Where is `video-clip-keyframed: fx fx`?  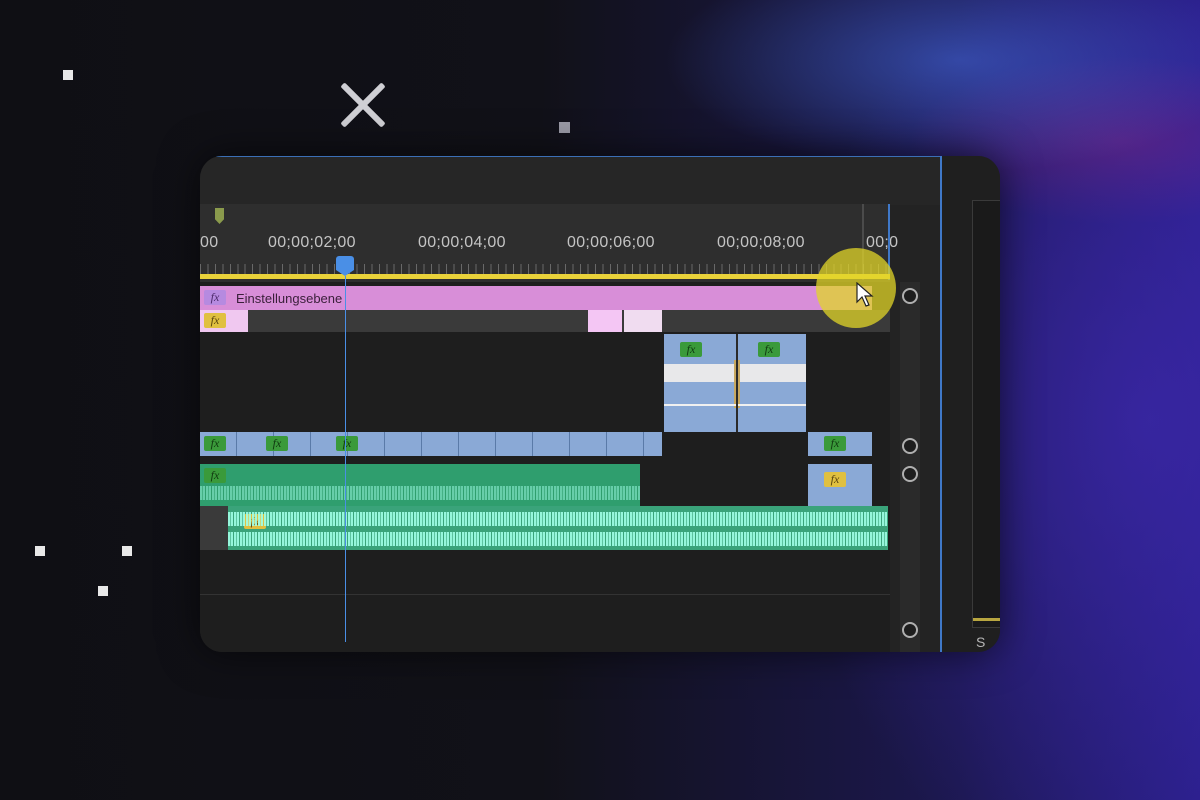
video-clip-keyframed: fx fx is located at coordinates (735, 383).